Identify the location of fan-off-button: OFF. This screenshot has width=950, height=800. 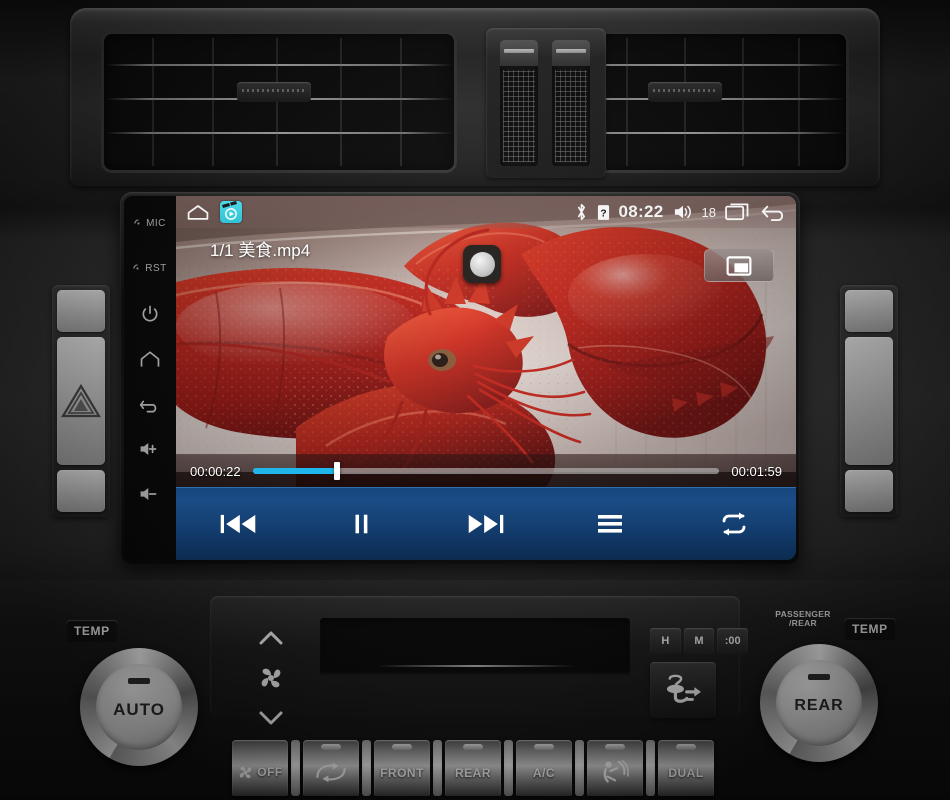
(260, 768).